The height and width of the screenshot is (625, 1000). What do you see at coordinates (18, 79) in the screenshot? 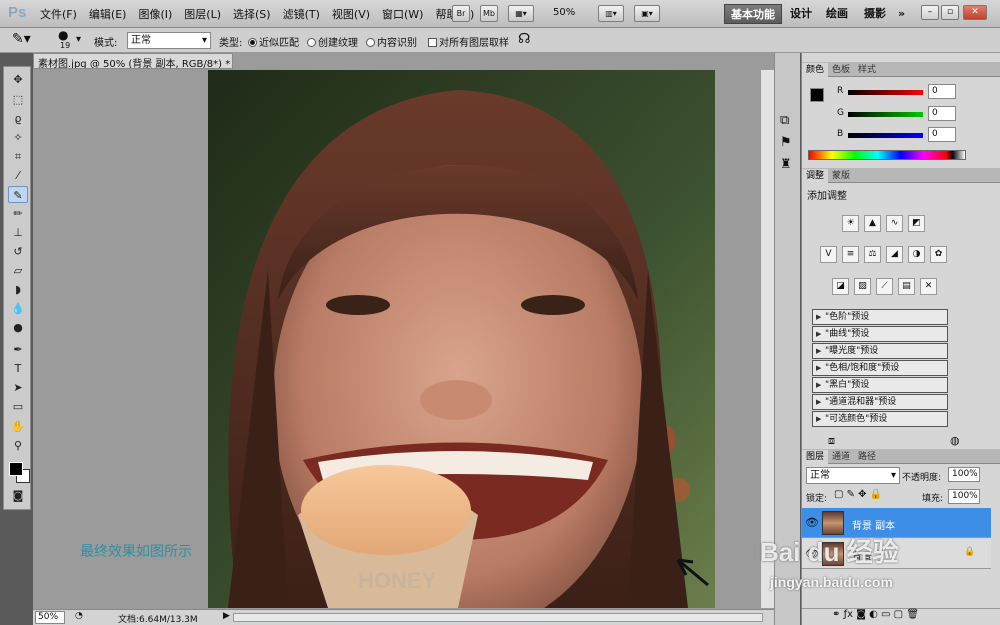
I see `move-tool-icon: ✥` at bounding box center [18, 79].